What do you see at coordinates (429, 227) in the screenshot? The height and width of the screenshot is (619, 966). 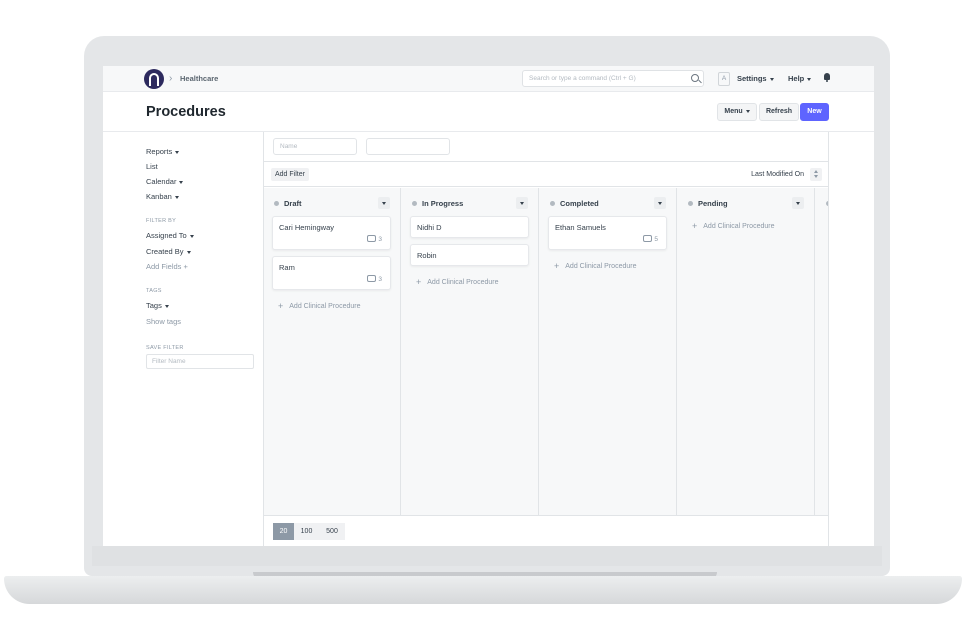 I see `card-title: Nidhi D` at bounding box center [429, 227].